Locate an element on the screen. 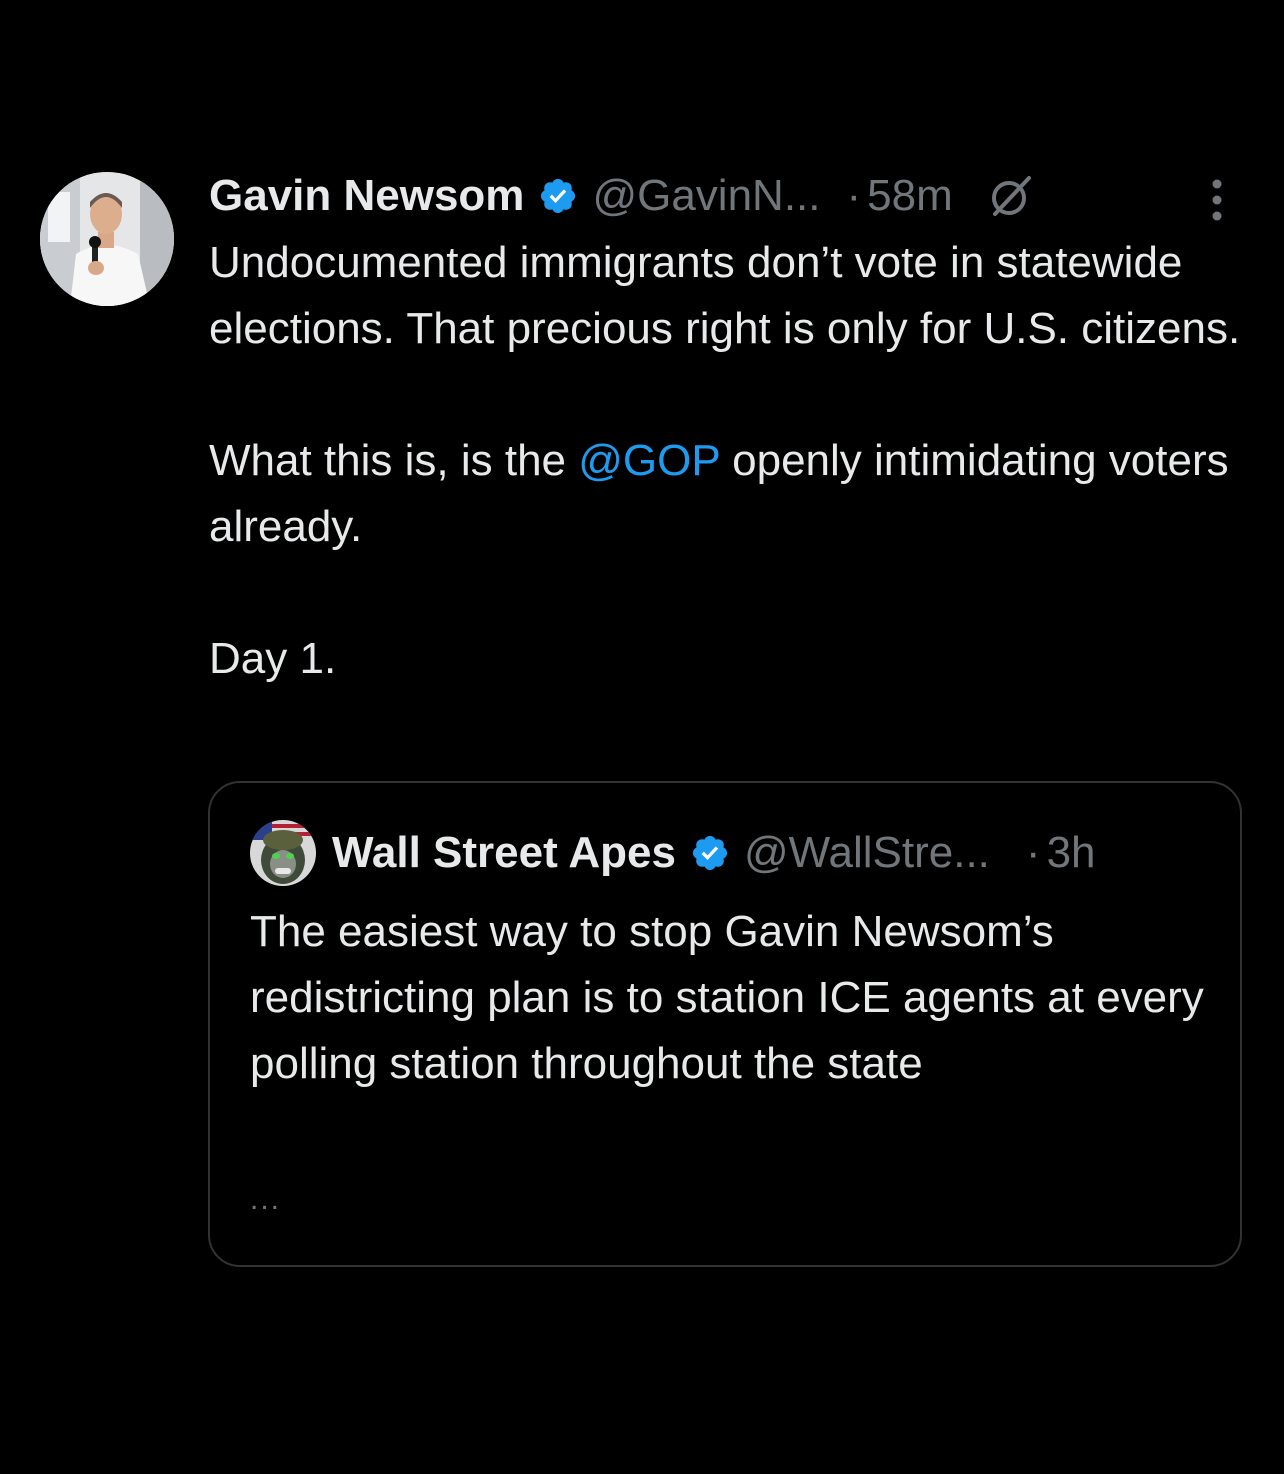  tweet-header: Gavin Newsom @GavinN... · 58m is located at coordinates (622, 196).